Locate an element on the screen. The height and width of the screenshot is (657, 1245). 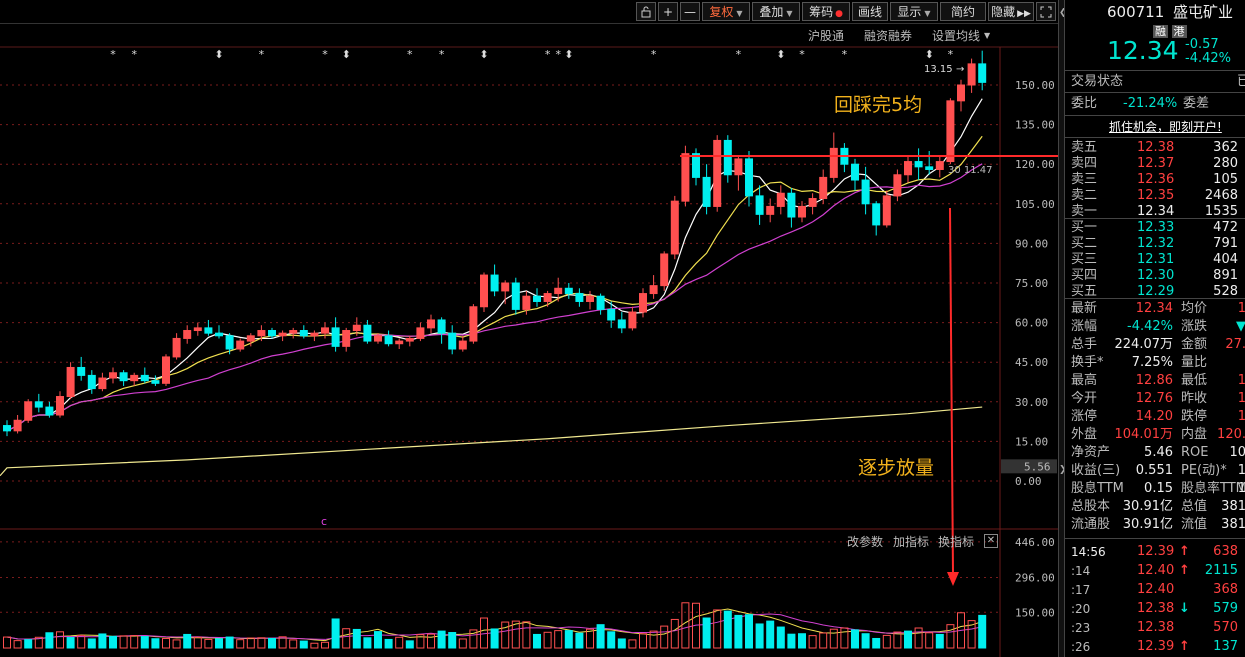
event-marker-icon: ⬍ is located at coordinates (780, 54).